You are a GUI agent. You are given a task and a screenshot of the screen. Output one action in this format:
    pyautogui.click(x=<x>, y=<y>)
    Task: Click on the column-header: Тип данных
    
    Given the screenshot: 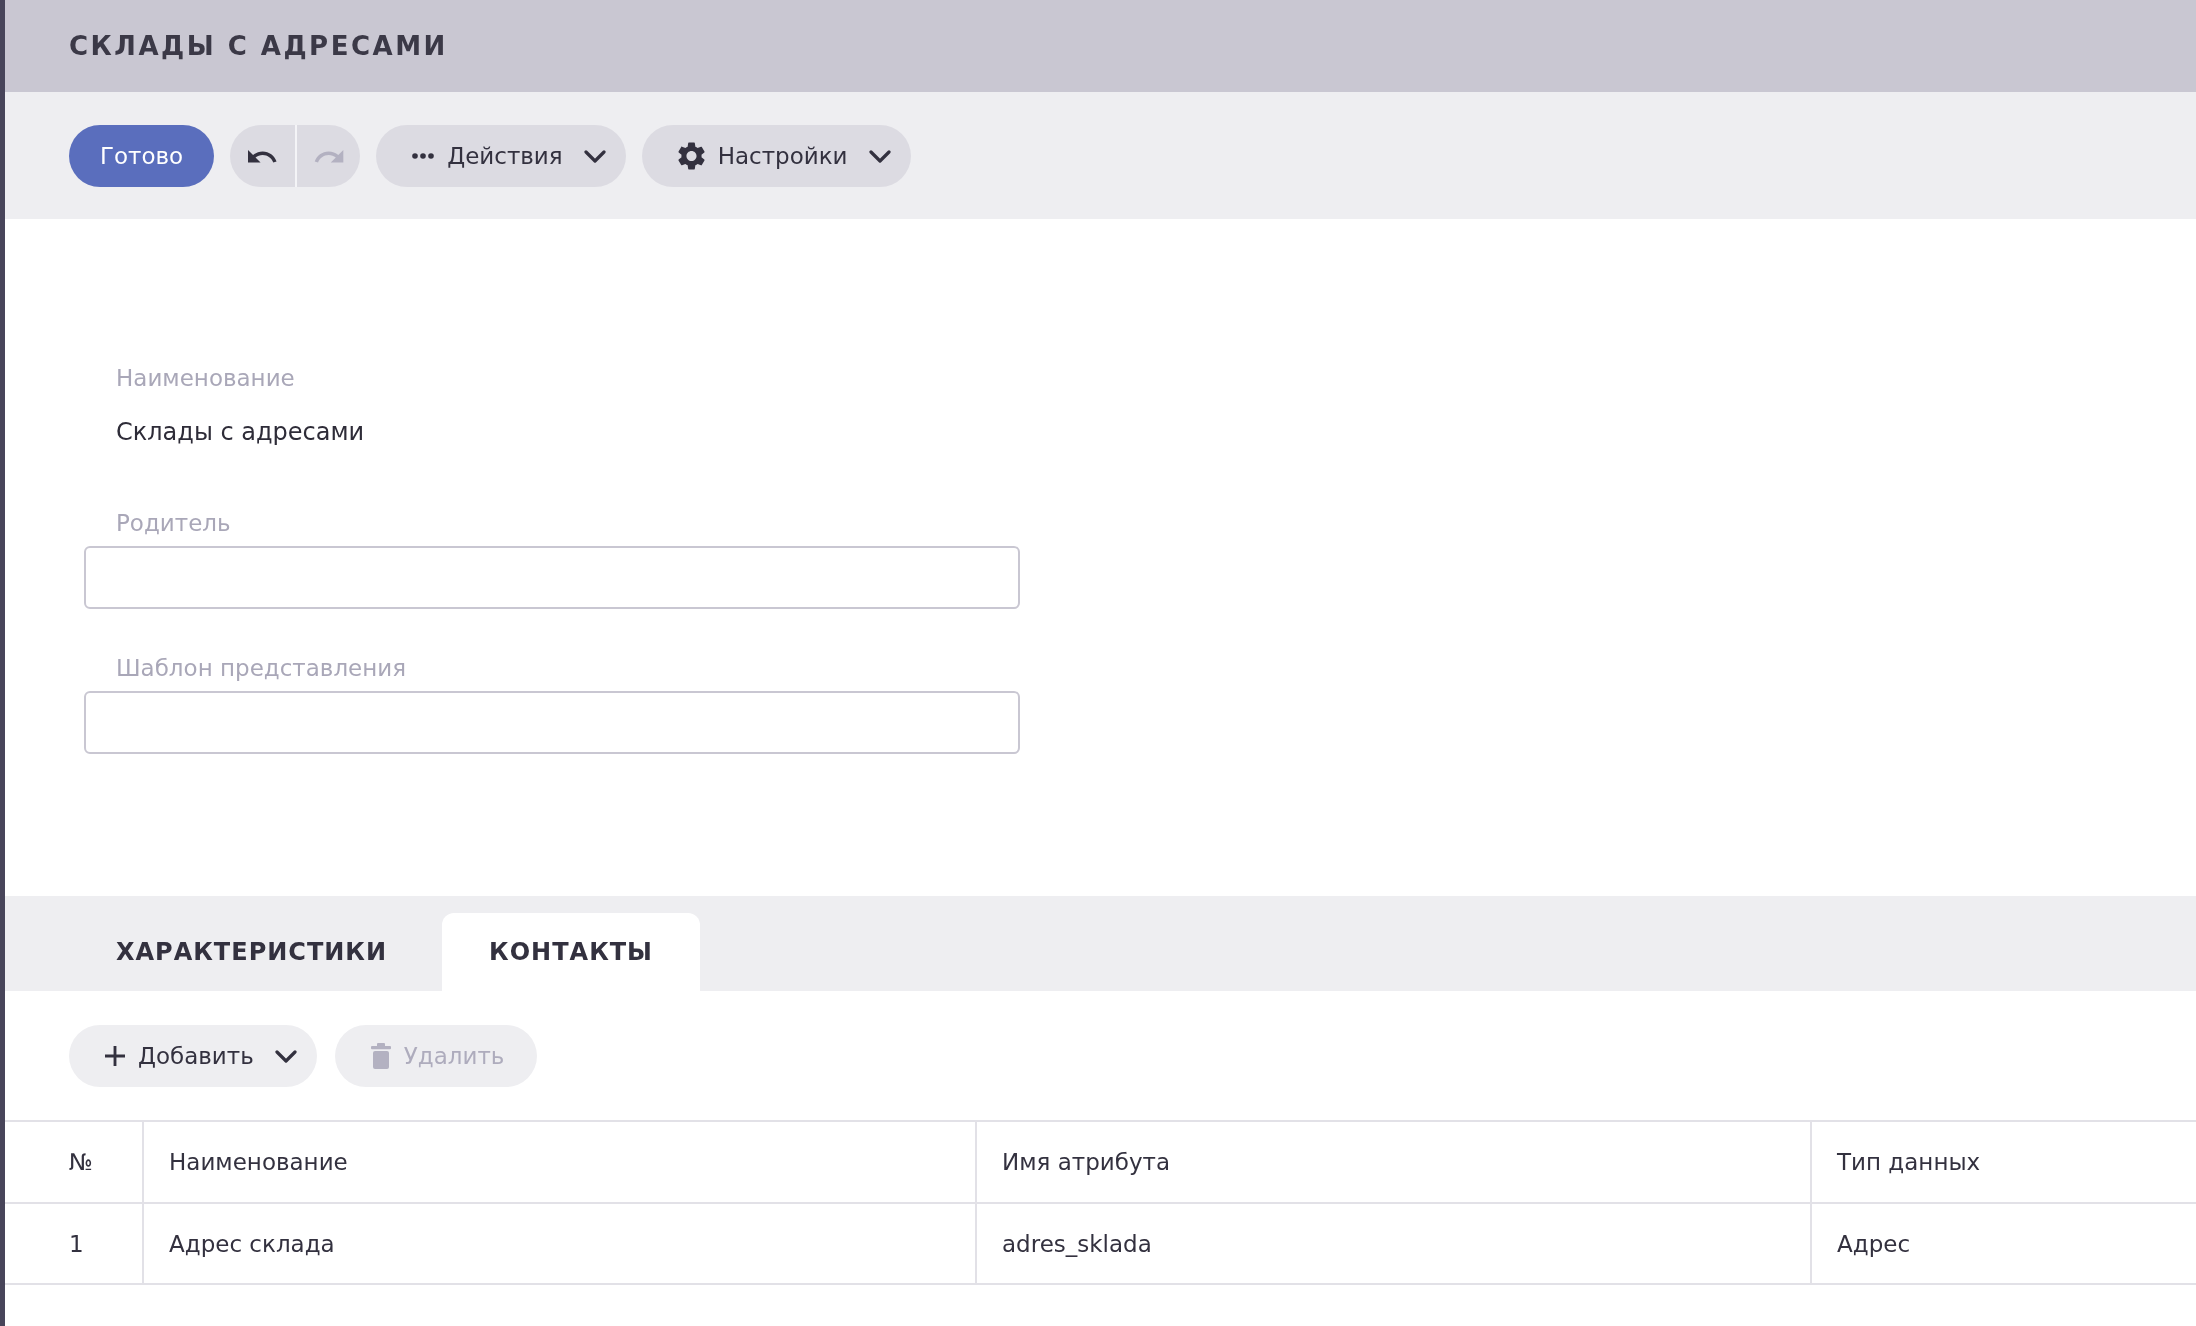 What is the action you would take?
    pyautogui.click(x=2003, y=1162)
    